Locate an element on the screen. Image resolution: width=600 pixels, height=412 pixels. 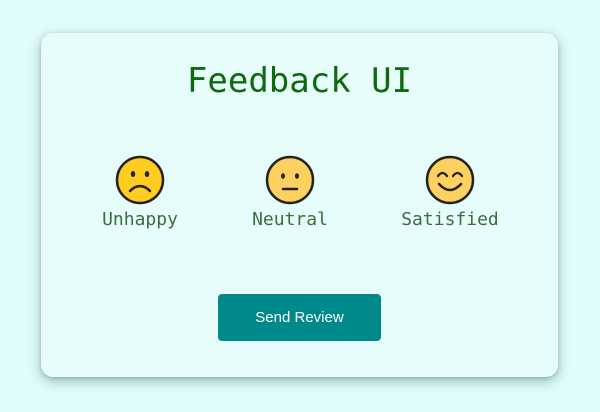
rating-option-satisfied: Satisfied is located at coordinates (450, 192).